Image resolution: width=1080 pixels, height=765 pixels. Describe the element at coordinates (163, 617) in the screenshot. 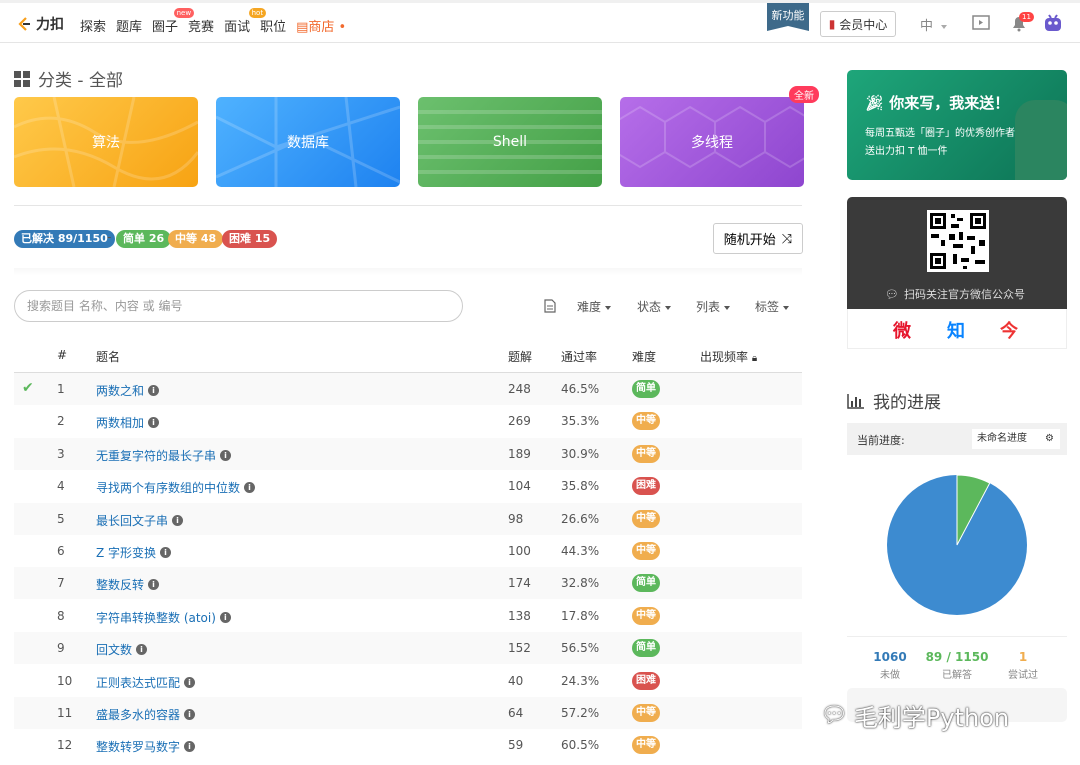

I see `problem-title-link: 字符串转换整数 (atoi) i` at that location.